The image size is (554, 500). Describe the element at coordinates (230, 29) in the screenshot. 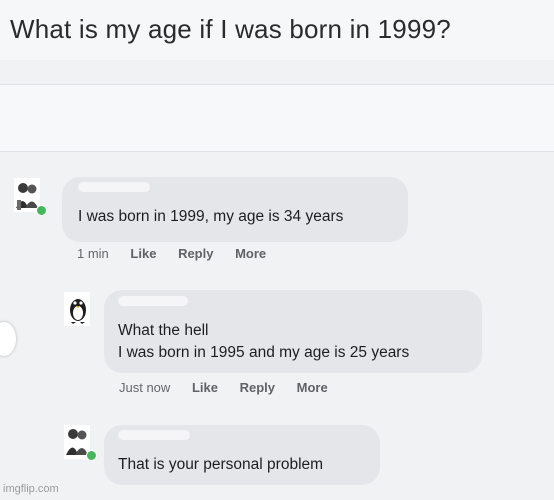

I see `question-text: What is my age if I was born in 1999?` at that location.